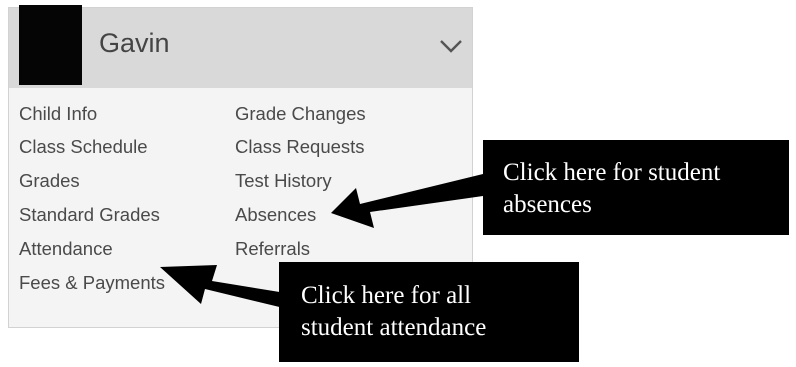 The width and height of the screenshot is (796, 367). I want to click on arrow-to-absences, so click(407, 201).